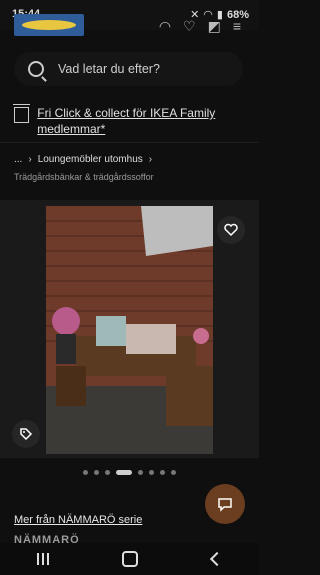 This screenshot has width=320, height=575. What do you see at coordinates (200, 26) in the screenshot?
I see `top-icons: ◠ ♡ ◩ ≡` at bounding box center [200, 26].